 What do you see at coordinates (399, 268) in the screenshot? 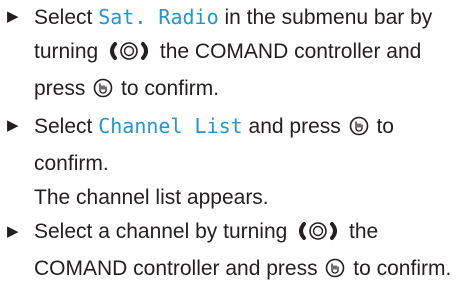
I see `step-3-text: to confirm.` at bounding box center [399, 268].